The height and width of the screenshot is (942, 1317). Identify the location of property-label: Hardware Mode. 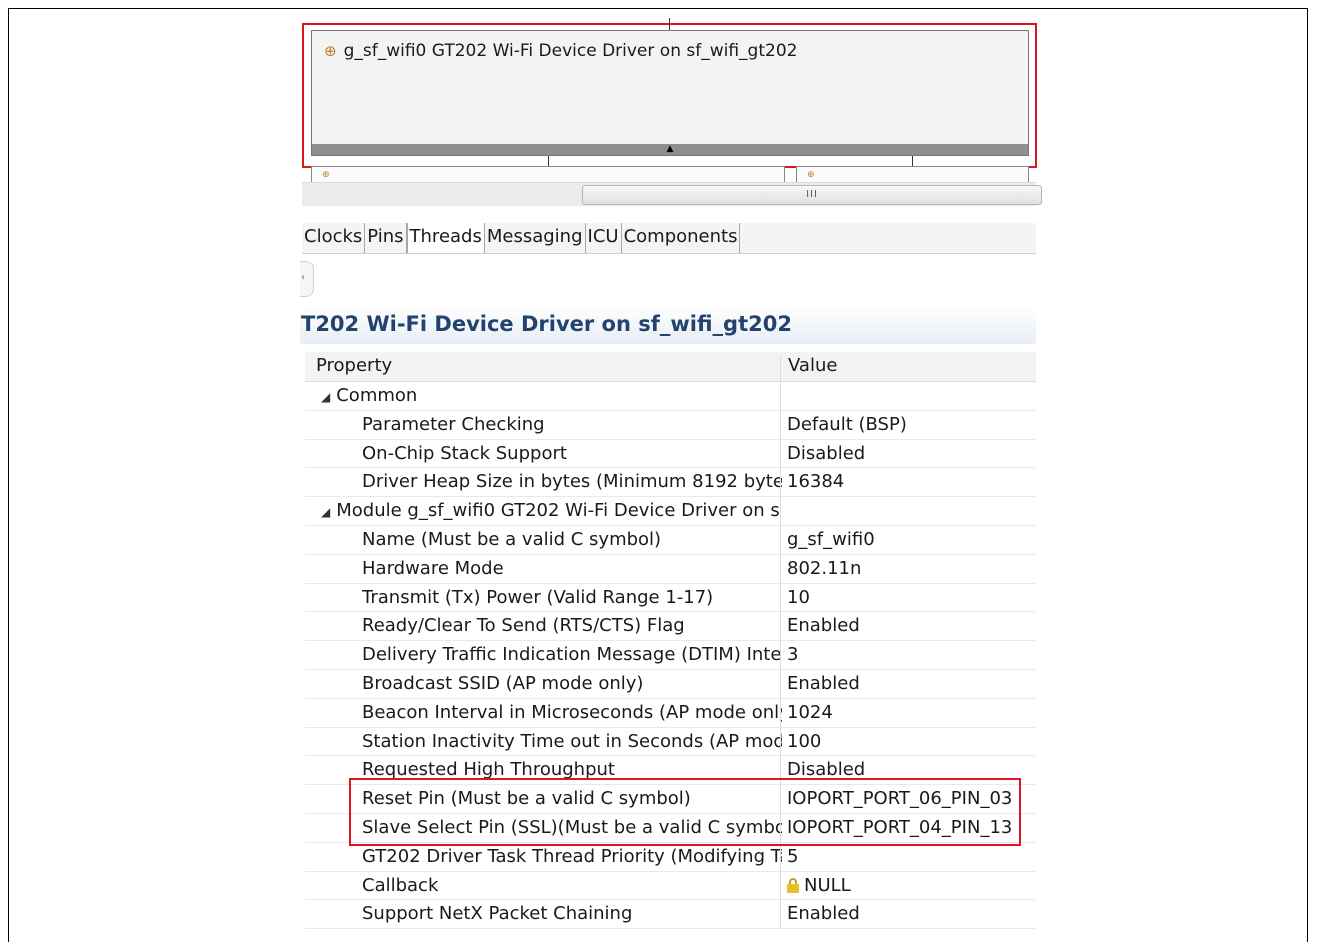
(433, 568).